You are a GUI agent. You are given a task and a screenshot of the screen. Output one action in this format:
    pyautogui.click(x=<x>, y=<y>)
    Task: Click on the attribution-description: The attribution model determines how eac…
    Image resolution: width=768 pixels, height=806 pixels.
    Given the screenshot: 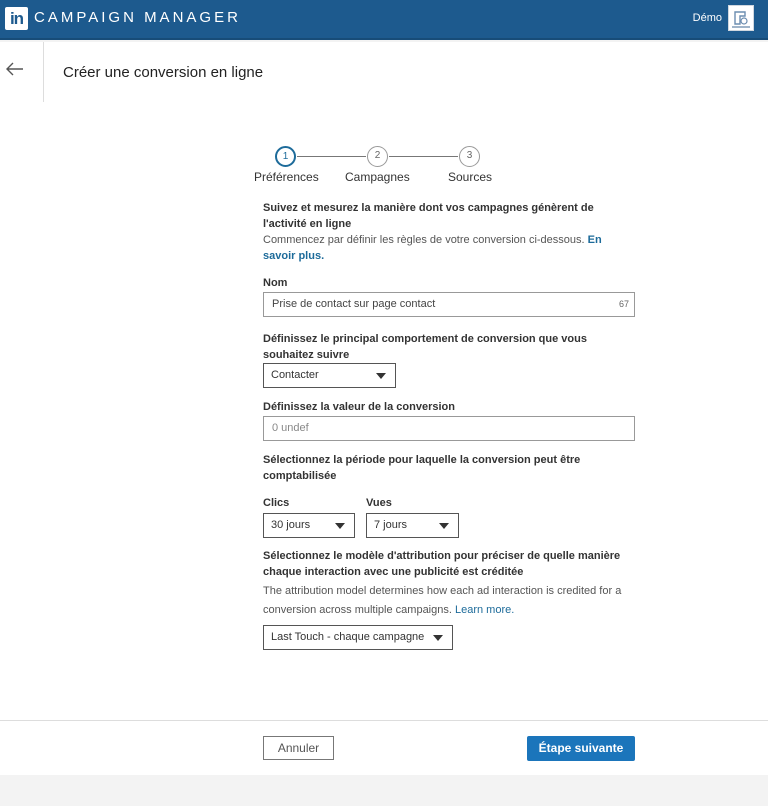 What is the action you would take?
    pyautogui.click(x=449, y=601)
    